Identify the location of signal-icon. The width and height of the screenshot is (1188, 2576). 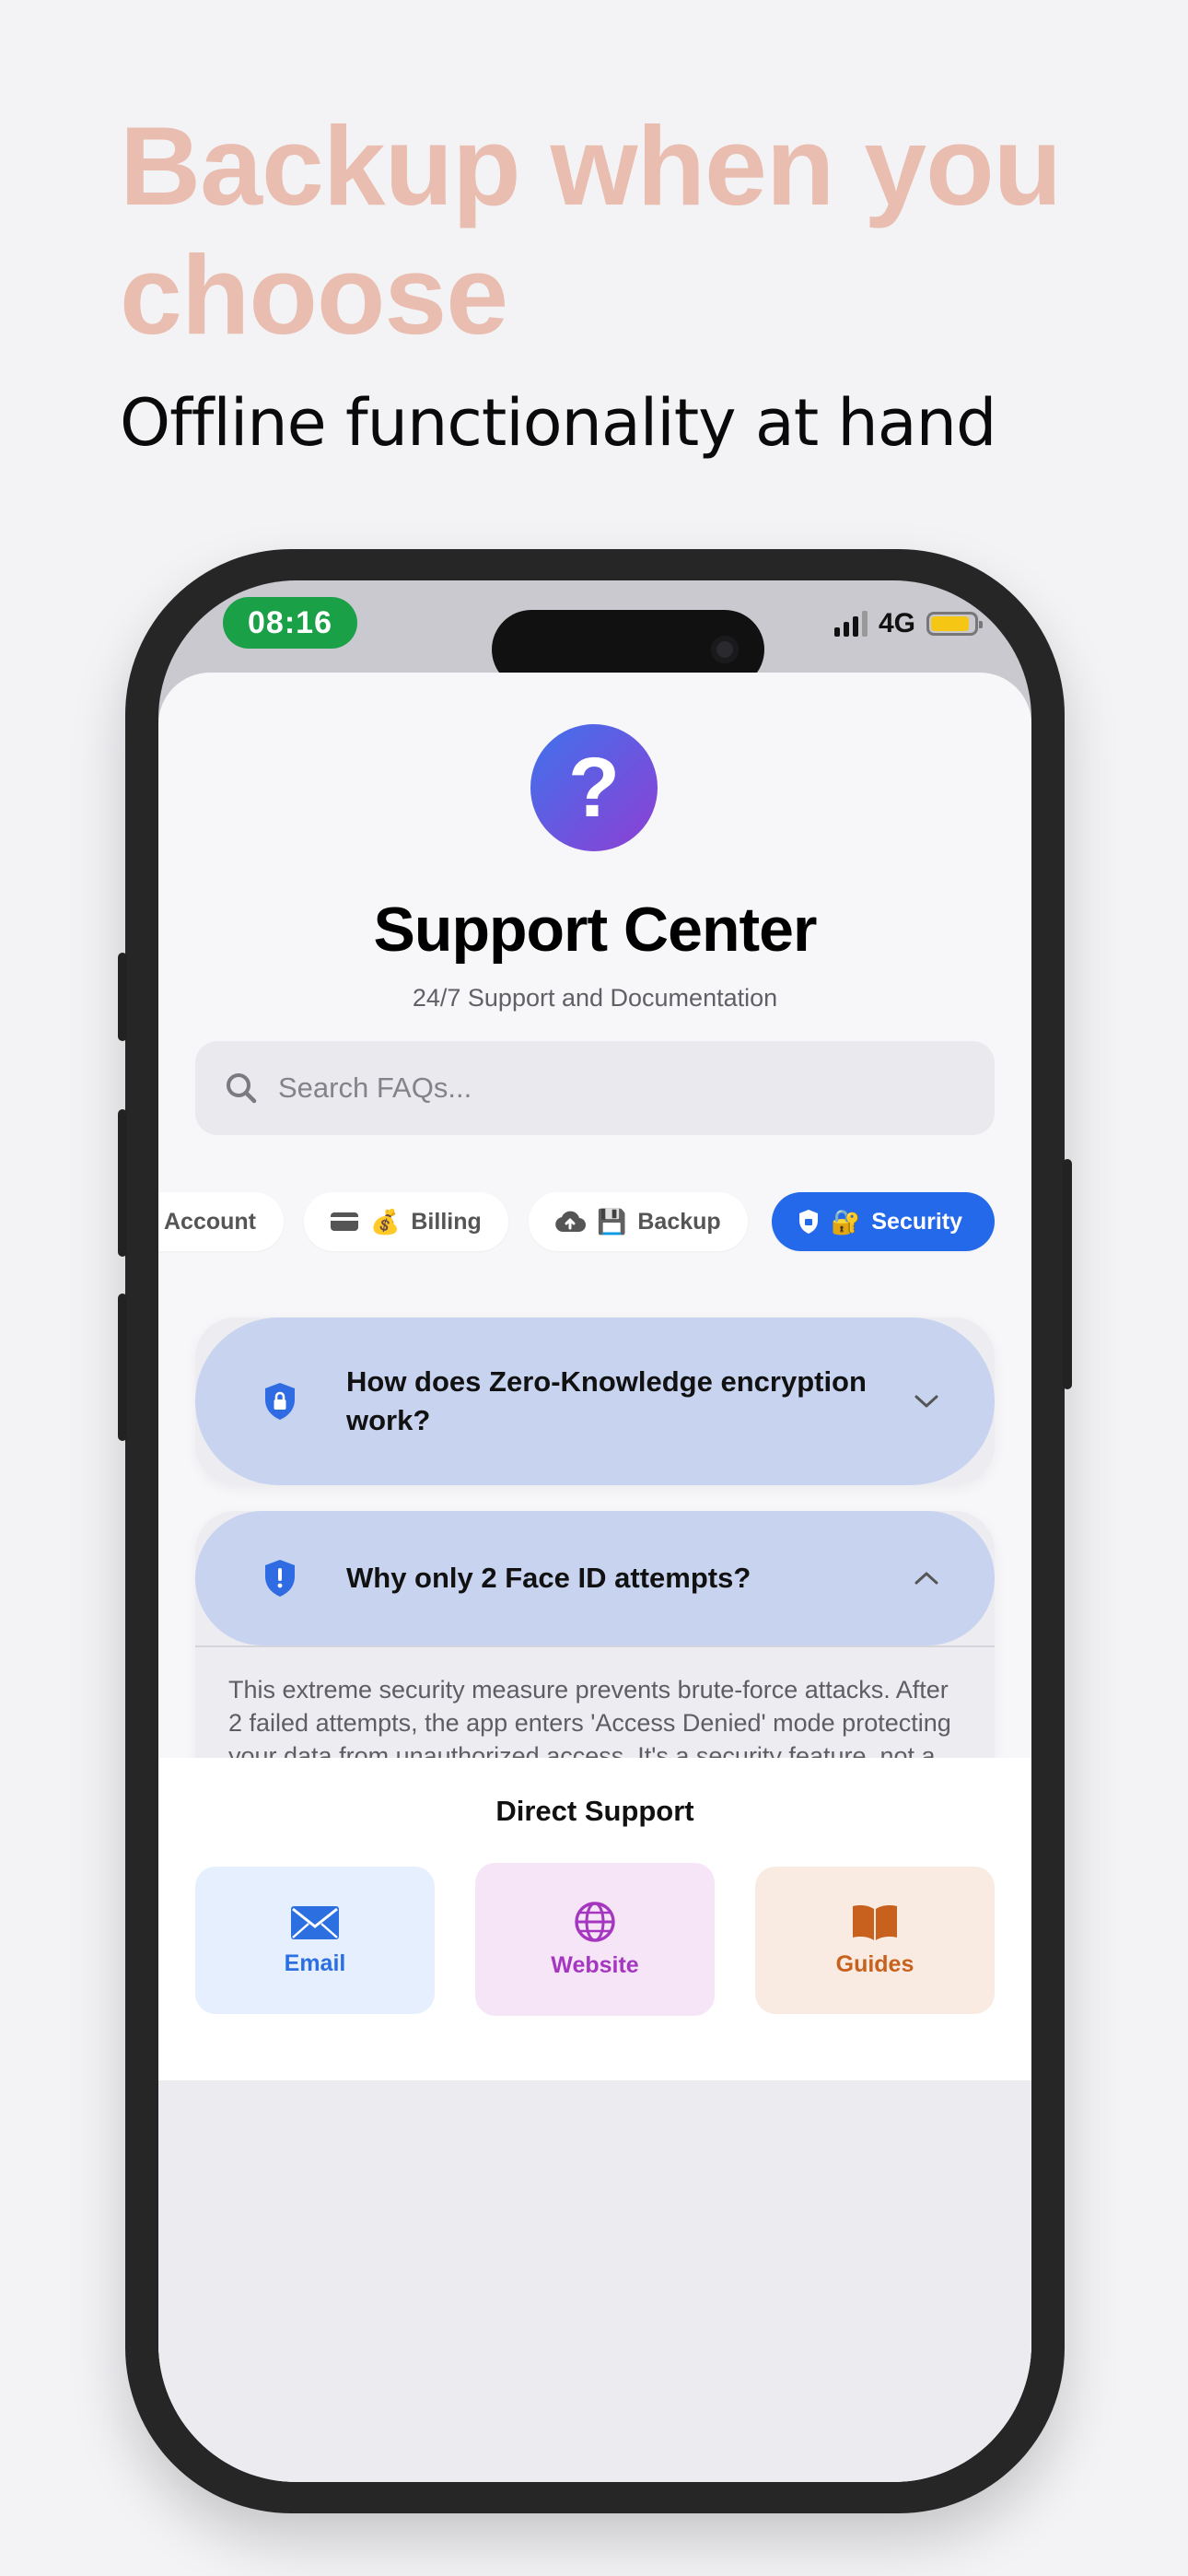
(850, 624).